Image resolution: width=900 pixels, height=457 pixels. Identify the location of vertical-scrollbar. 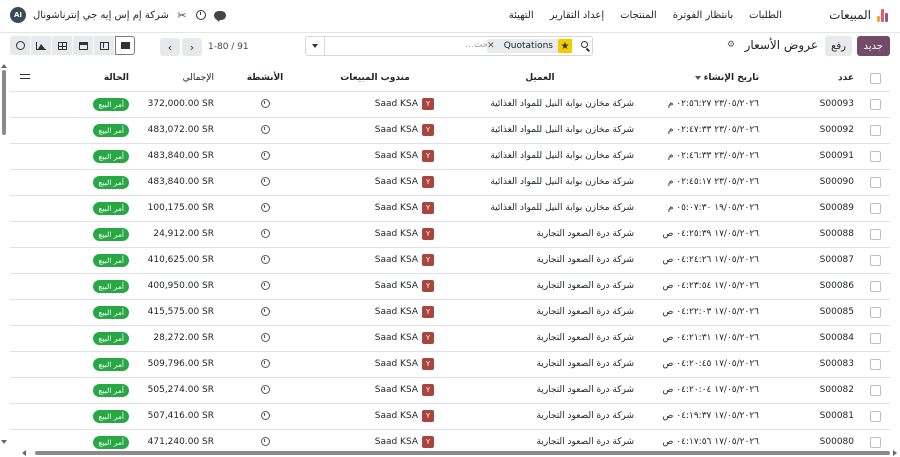
(4, 102).